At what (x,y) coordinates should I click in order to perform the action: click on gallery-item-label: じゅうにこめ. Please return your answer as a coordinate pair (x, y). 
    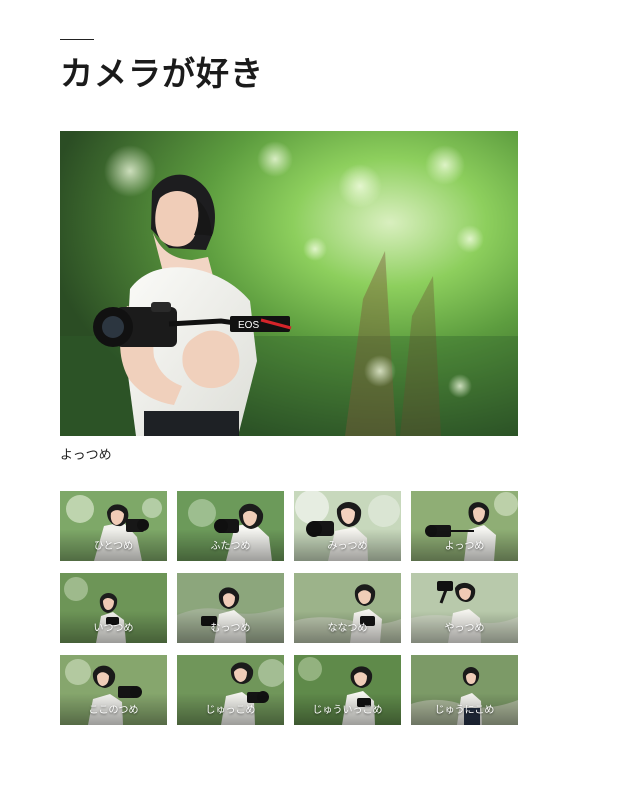
    Looking at the image, I should click on (464, 710).